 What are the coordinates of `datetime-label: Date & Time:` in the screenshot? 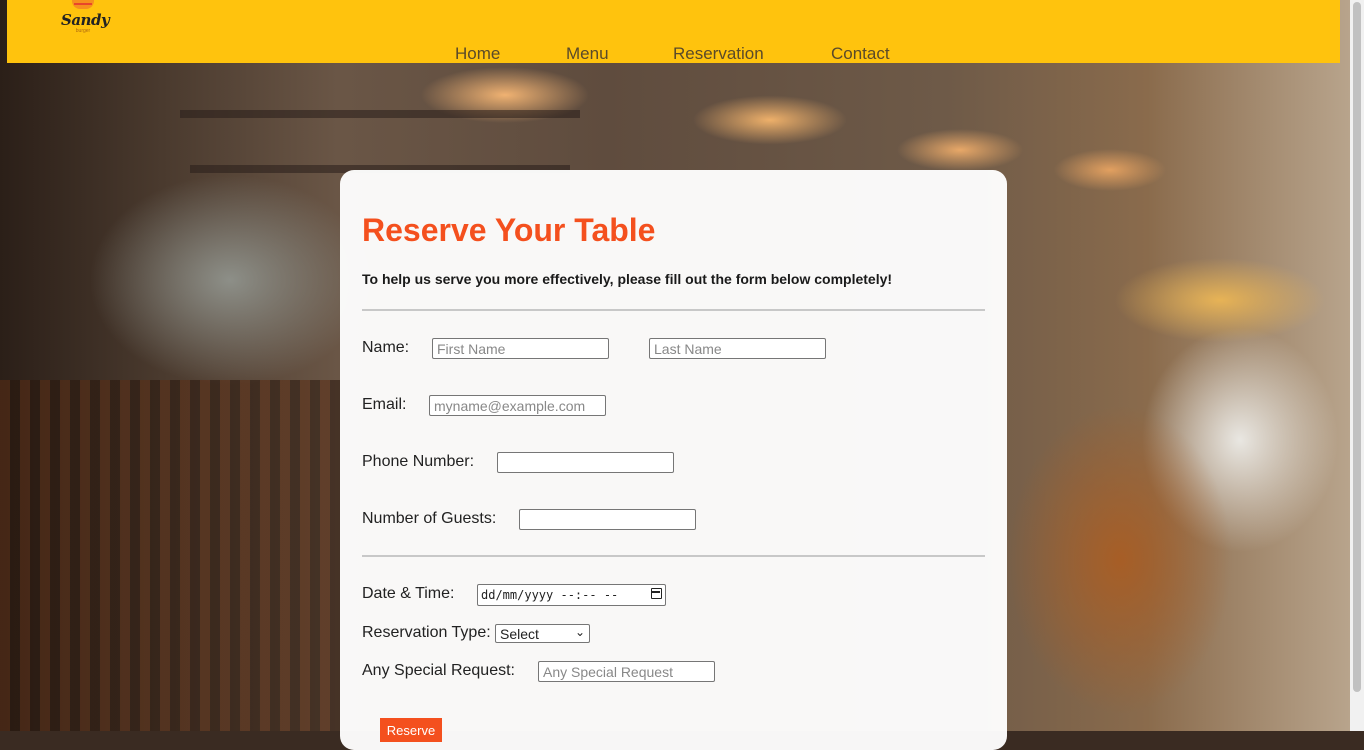 It's located at (408, 593).